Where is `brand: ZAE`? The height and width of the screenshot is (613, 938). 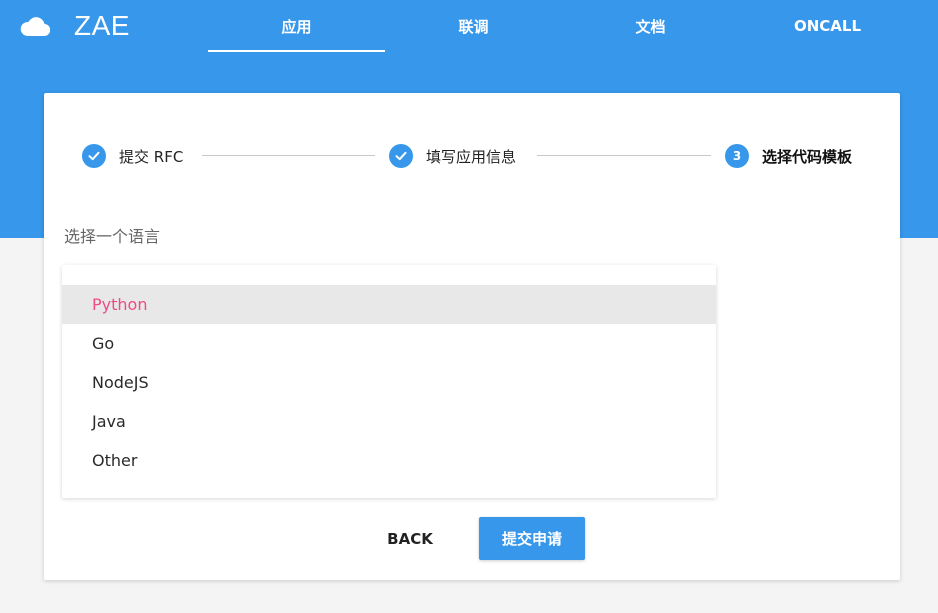
brand: ZAE is located at coordinates (75, 26).